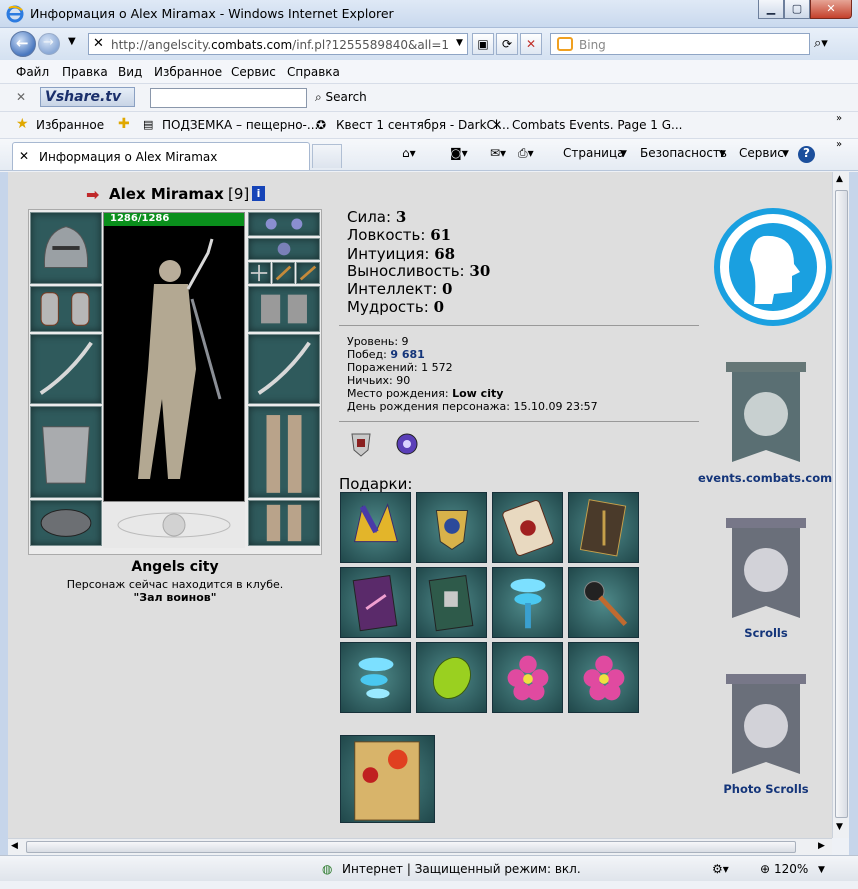 The width and height of the screenshot is (858, 889). What do you see at coordinates (21, 97) in the screenshot?
I see `toolbar-close-icon: ✕` at bounding box center [21, 97].